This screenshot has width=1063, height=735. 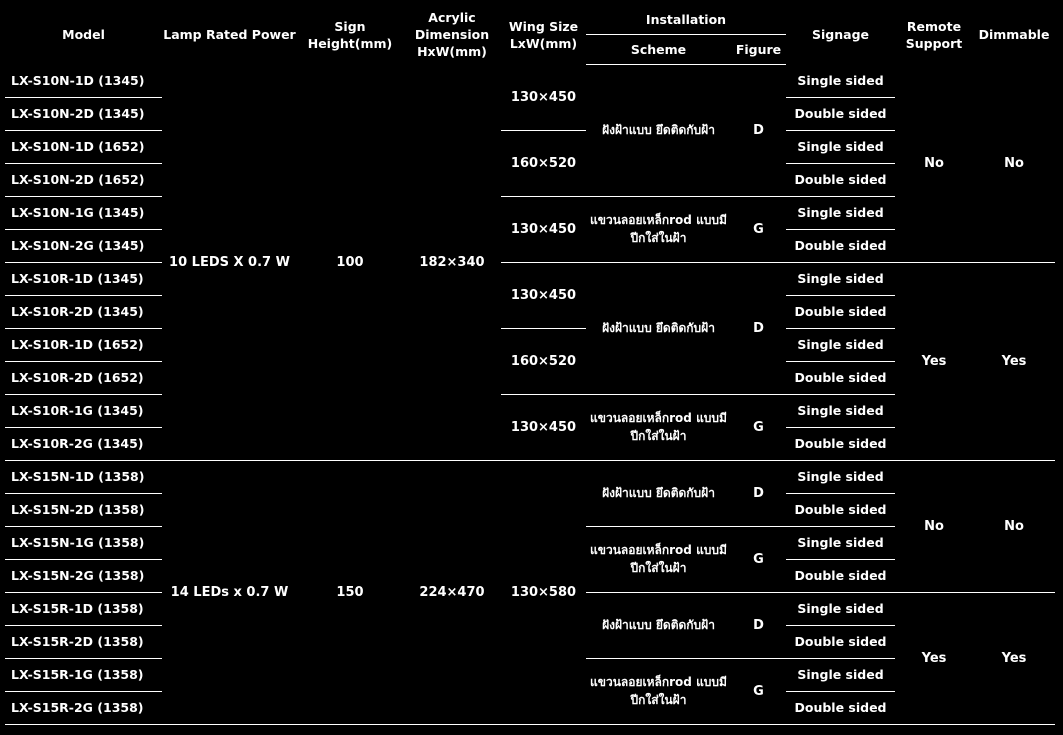 What do you see at coordinates (934, 34) in the screenshot?
I see `col-header-remote-support: Remote Support` at bounding box center [934, 34].